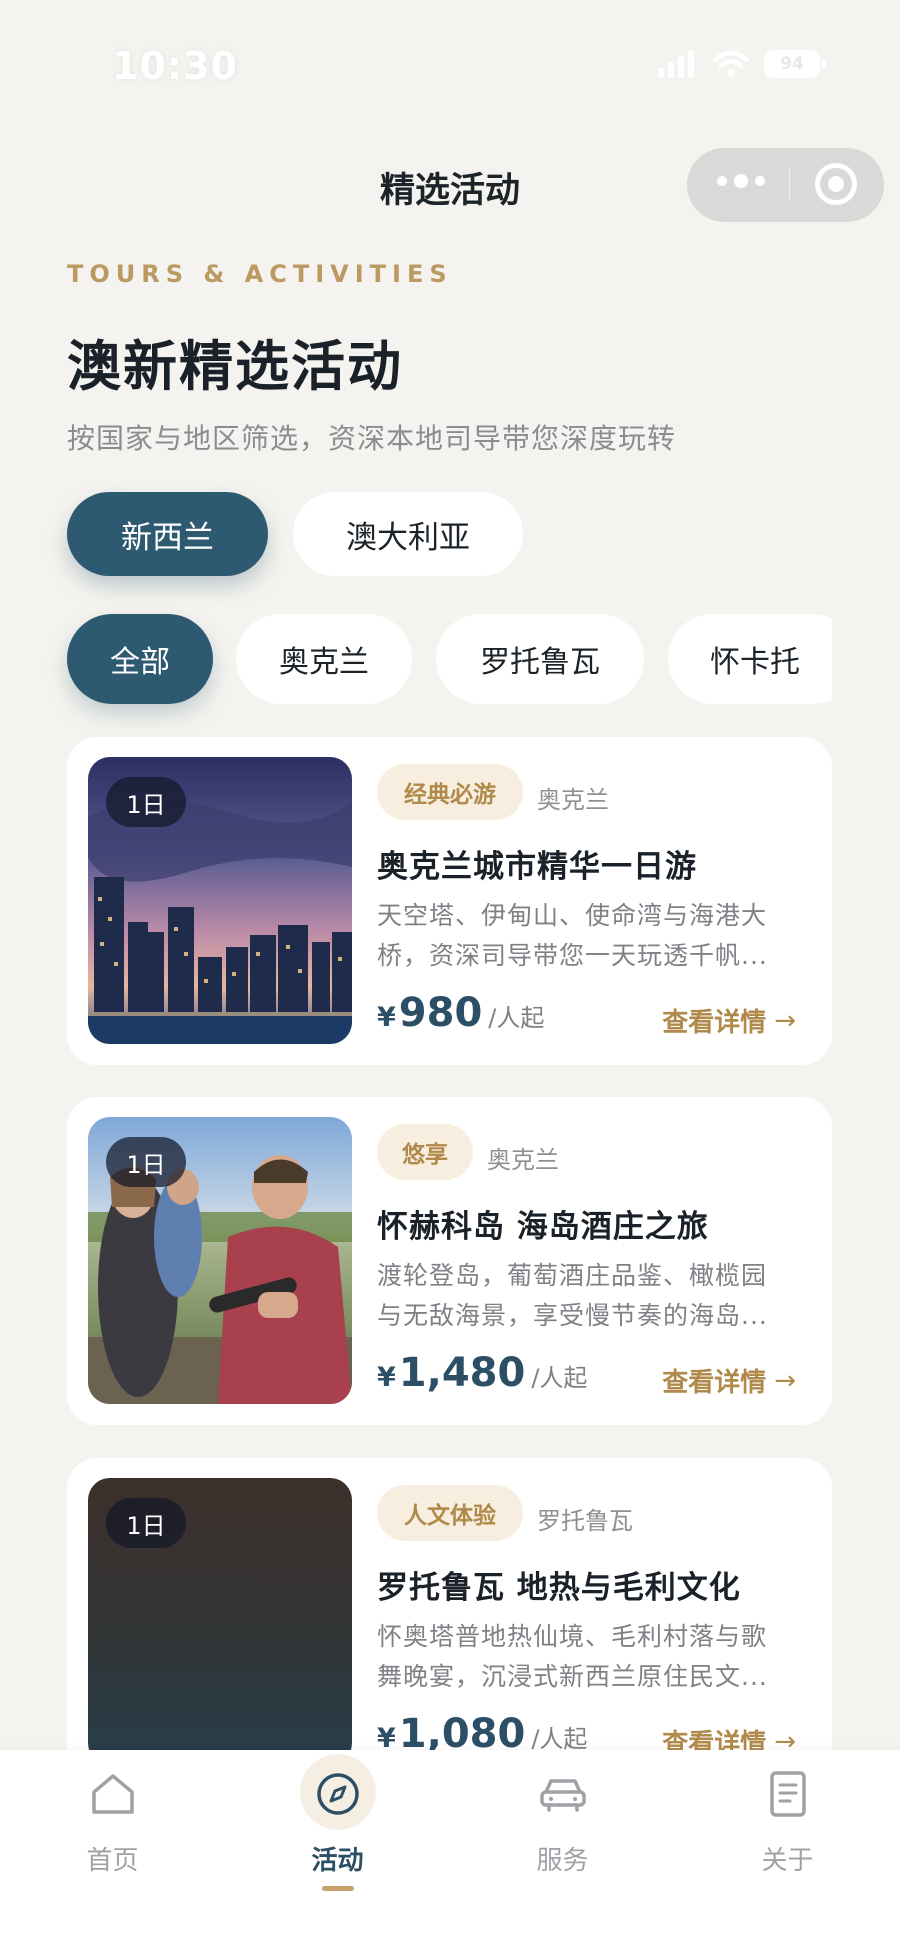 Image resolution: width=900 pixels, height=1951 pixels. What do you see at coordinates (324, 662) in the screenshot?
I see `region-chip-label: 奥克兰` at bounding box center [324, 662].